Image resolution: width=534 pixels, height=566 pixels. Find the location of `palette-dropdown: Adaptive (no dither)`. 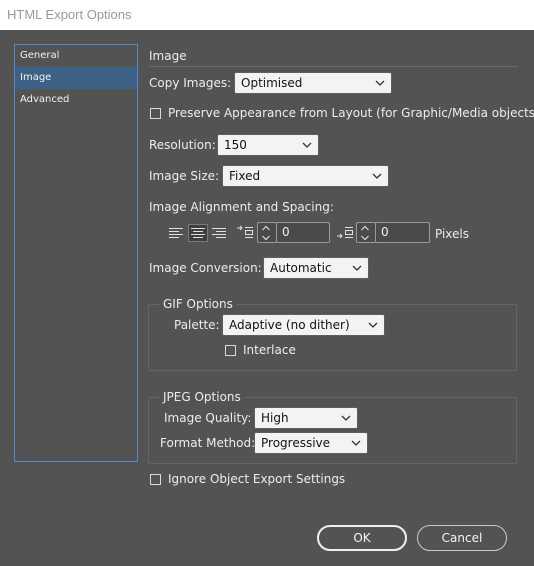

palette-dropdown: Adaptive (no dither) is located at coordinates (303, 325).